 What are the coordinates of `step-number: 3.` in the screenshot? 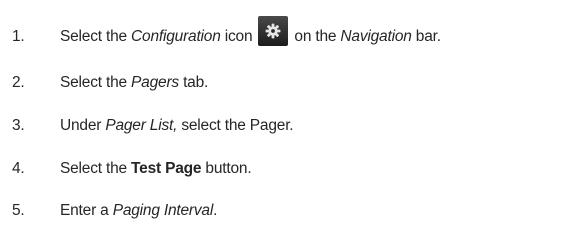 It's located at (18, 125).